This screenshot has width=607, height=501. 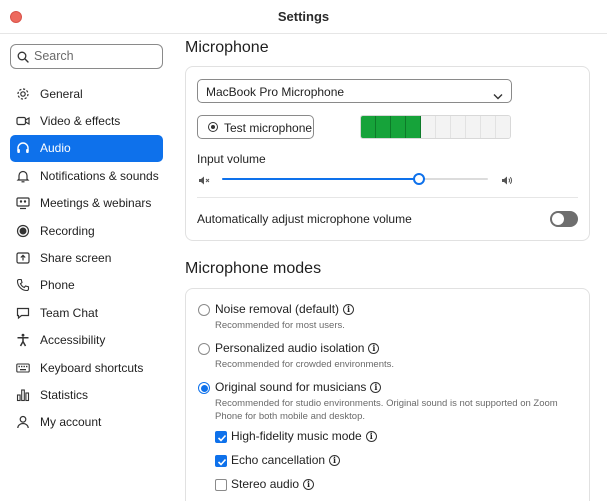 I want to click on mode-title: Noise removal (default) i, so click(x=285, y=309).